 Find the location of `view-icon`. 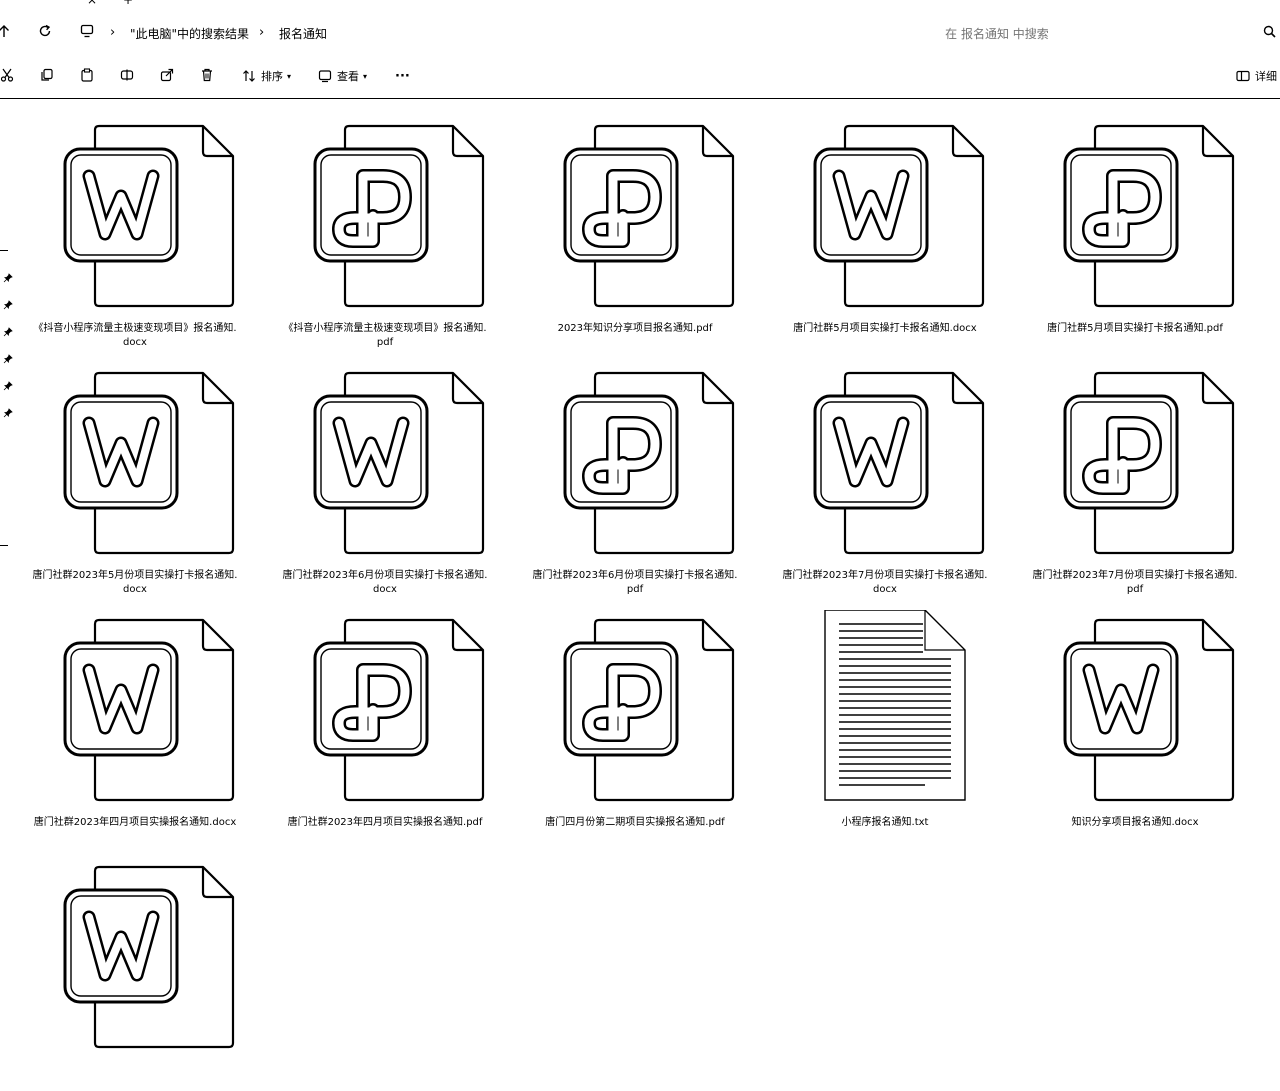

view-icon is located at coordinates (325, 76).